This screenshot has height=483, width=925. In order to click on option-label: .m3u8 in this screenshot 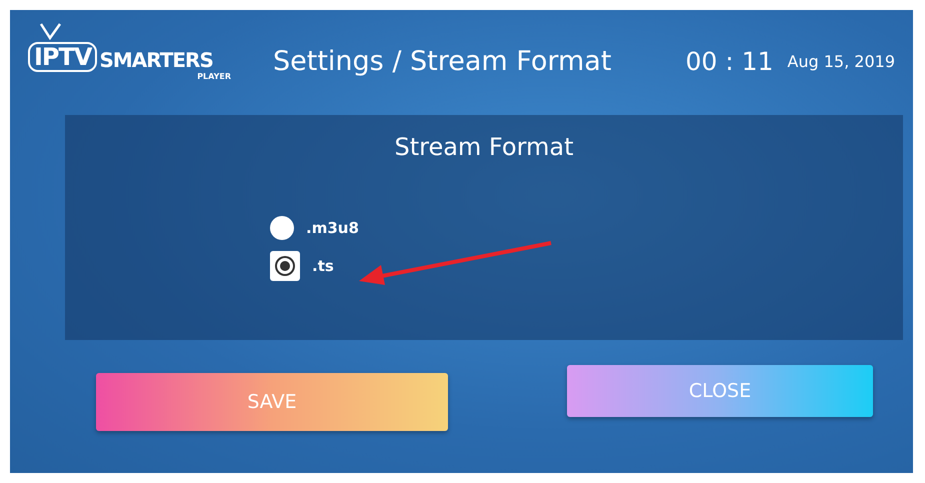, I will do `click(332, 228)`.